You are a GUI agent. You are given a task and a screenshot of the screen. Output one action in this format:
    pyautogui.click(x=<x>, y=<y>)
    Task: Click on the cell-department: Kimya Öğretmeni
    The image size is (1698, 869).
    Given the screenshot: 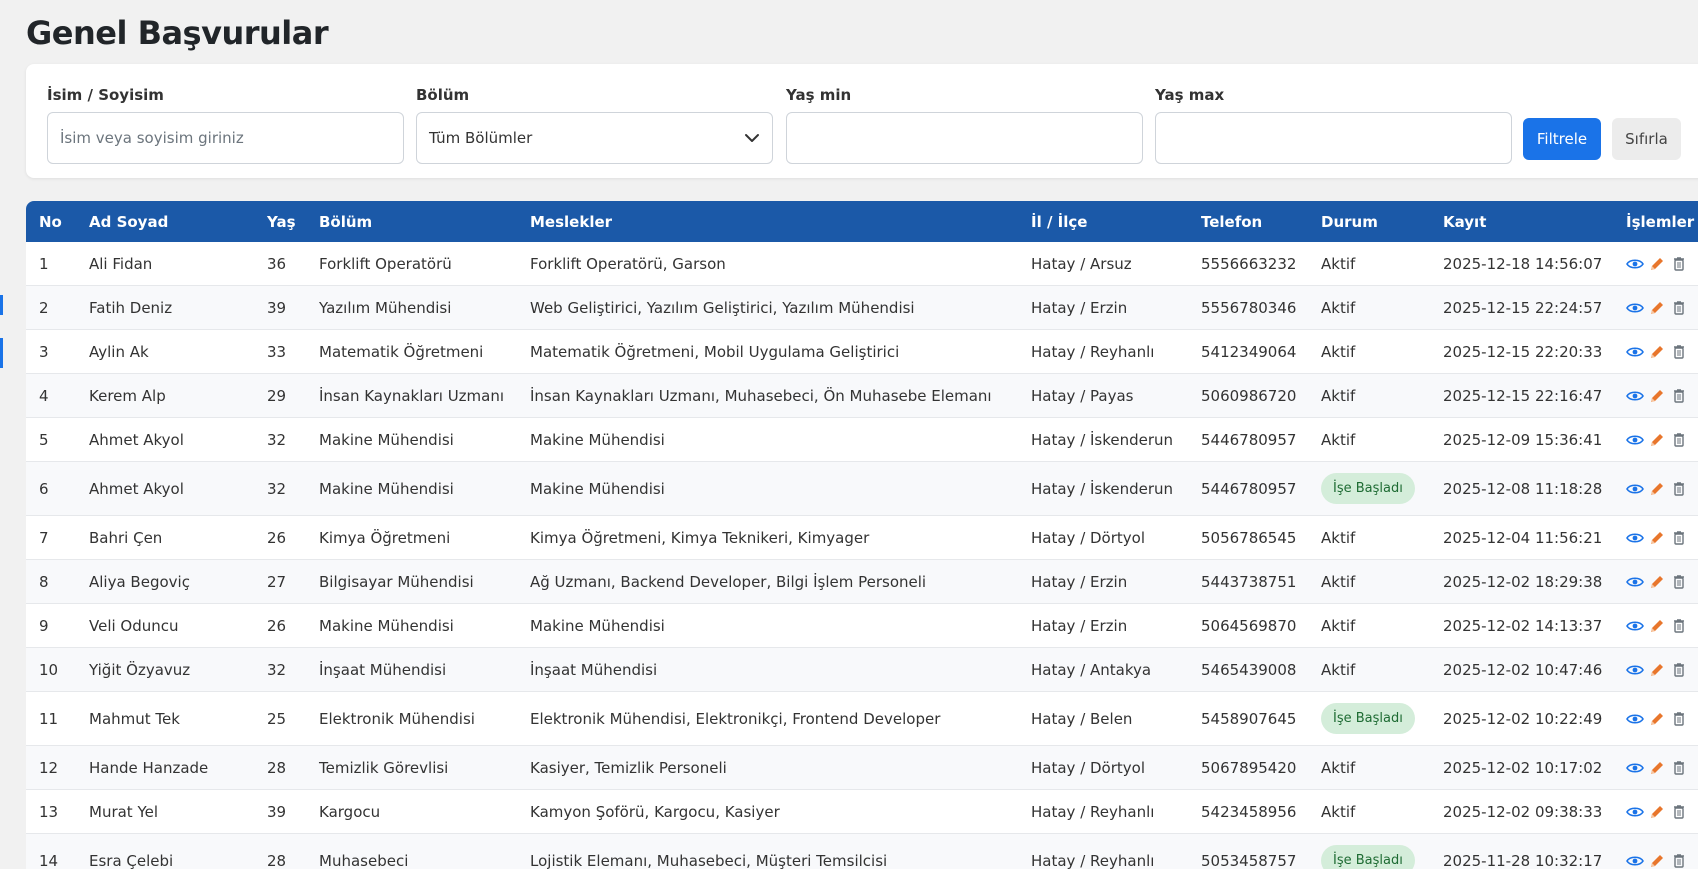 What is the action you would take?
    pyautogui.click(x=411, y=537)
    